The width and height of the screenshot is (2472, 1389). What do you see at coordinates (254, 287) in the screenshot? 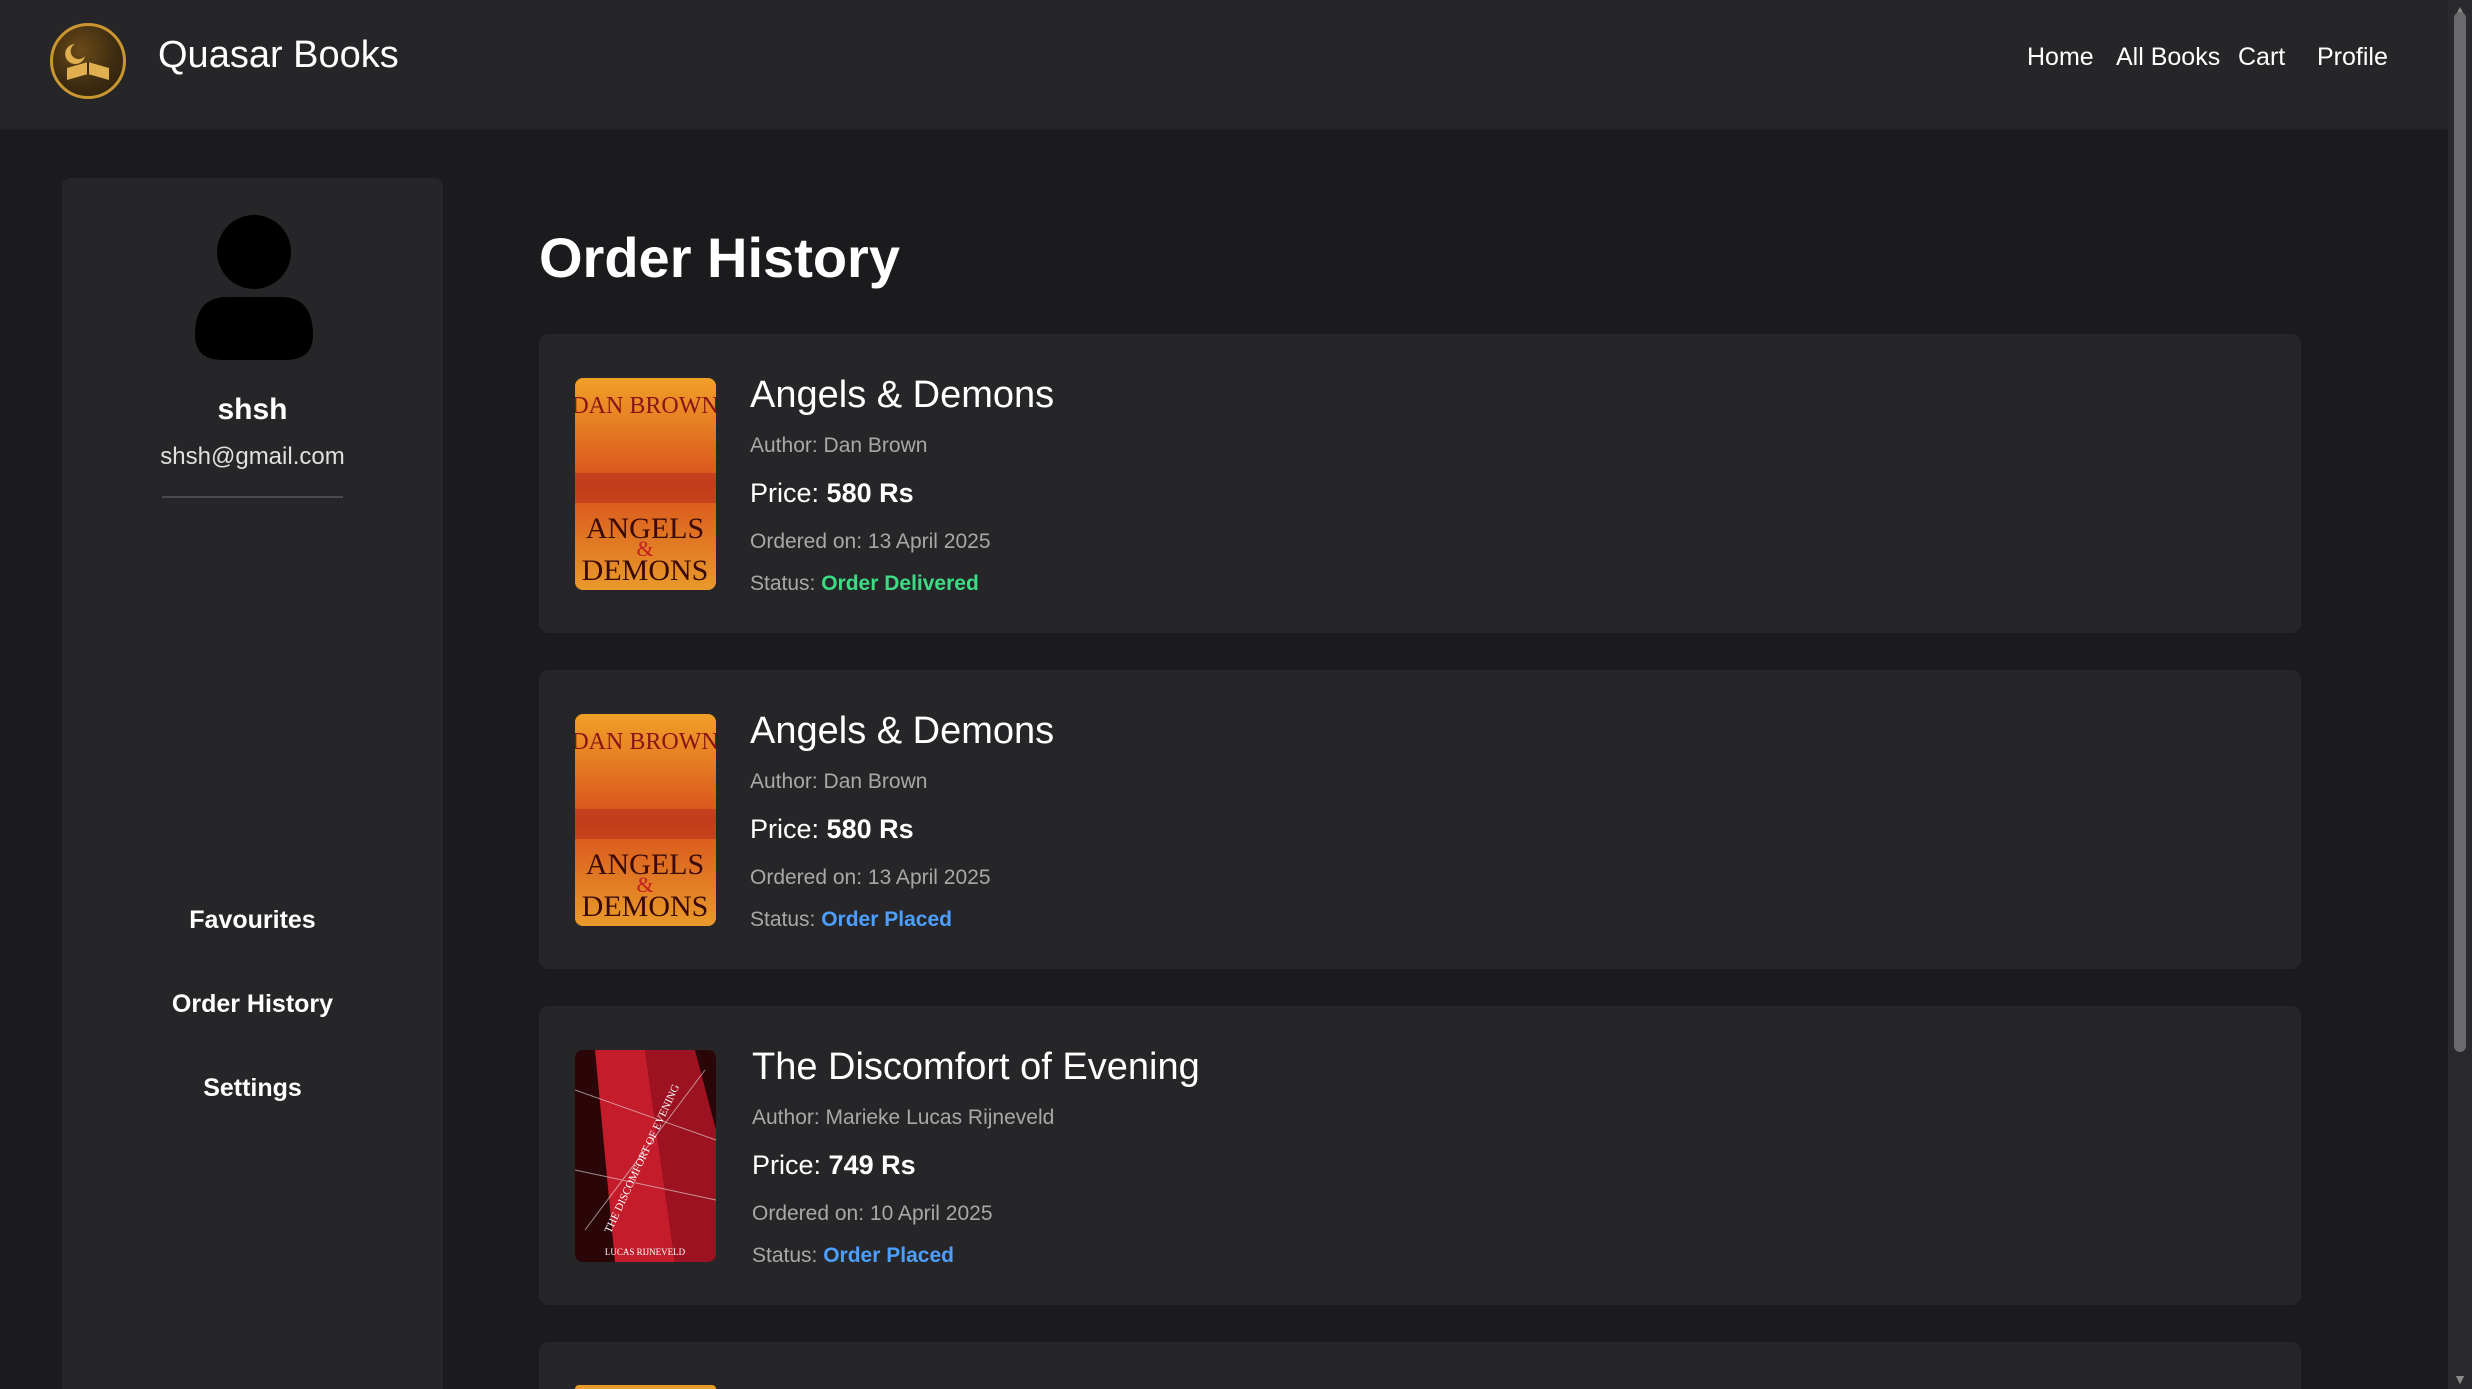
I see `user-avatar-icon` at bounding box center [254, 287].